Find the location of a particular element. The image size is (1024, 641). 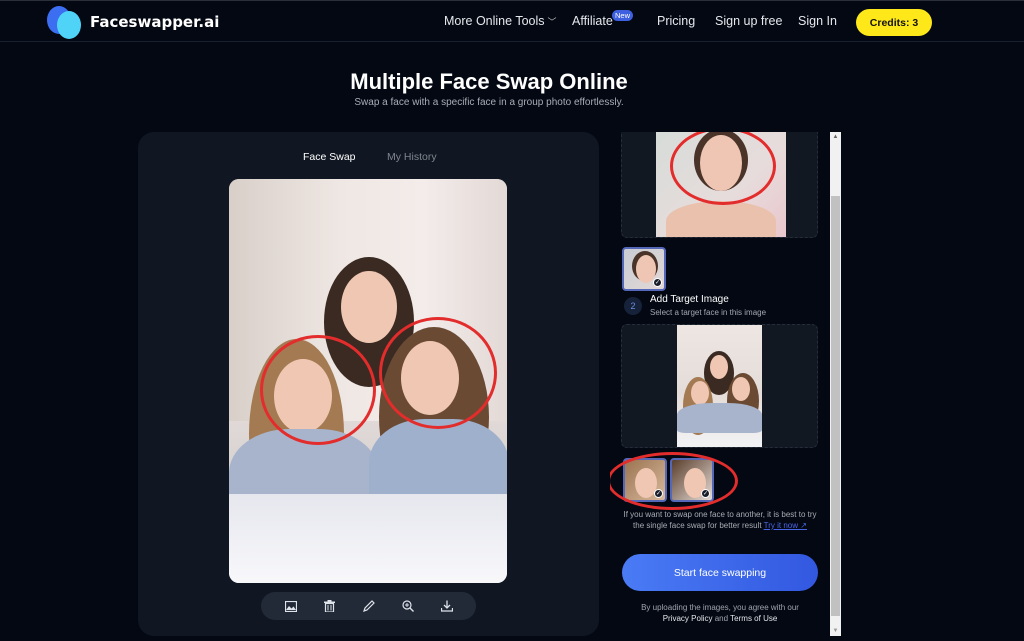

scrollbar-thumb is located at coordinates (835, 406).